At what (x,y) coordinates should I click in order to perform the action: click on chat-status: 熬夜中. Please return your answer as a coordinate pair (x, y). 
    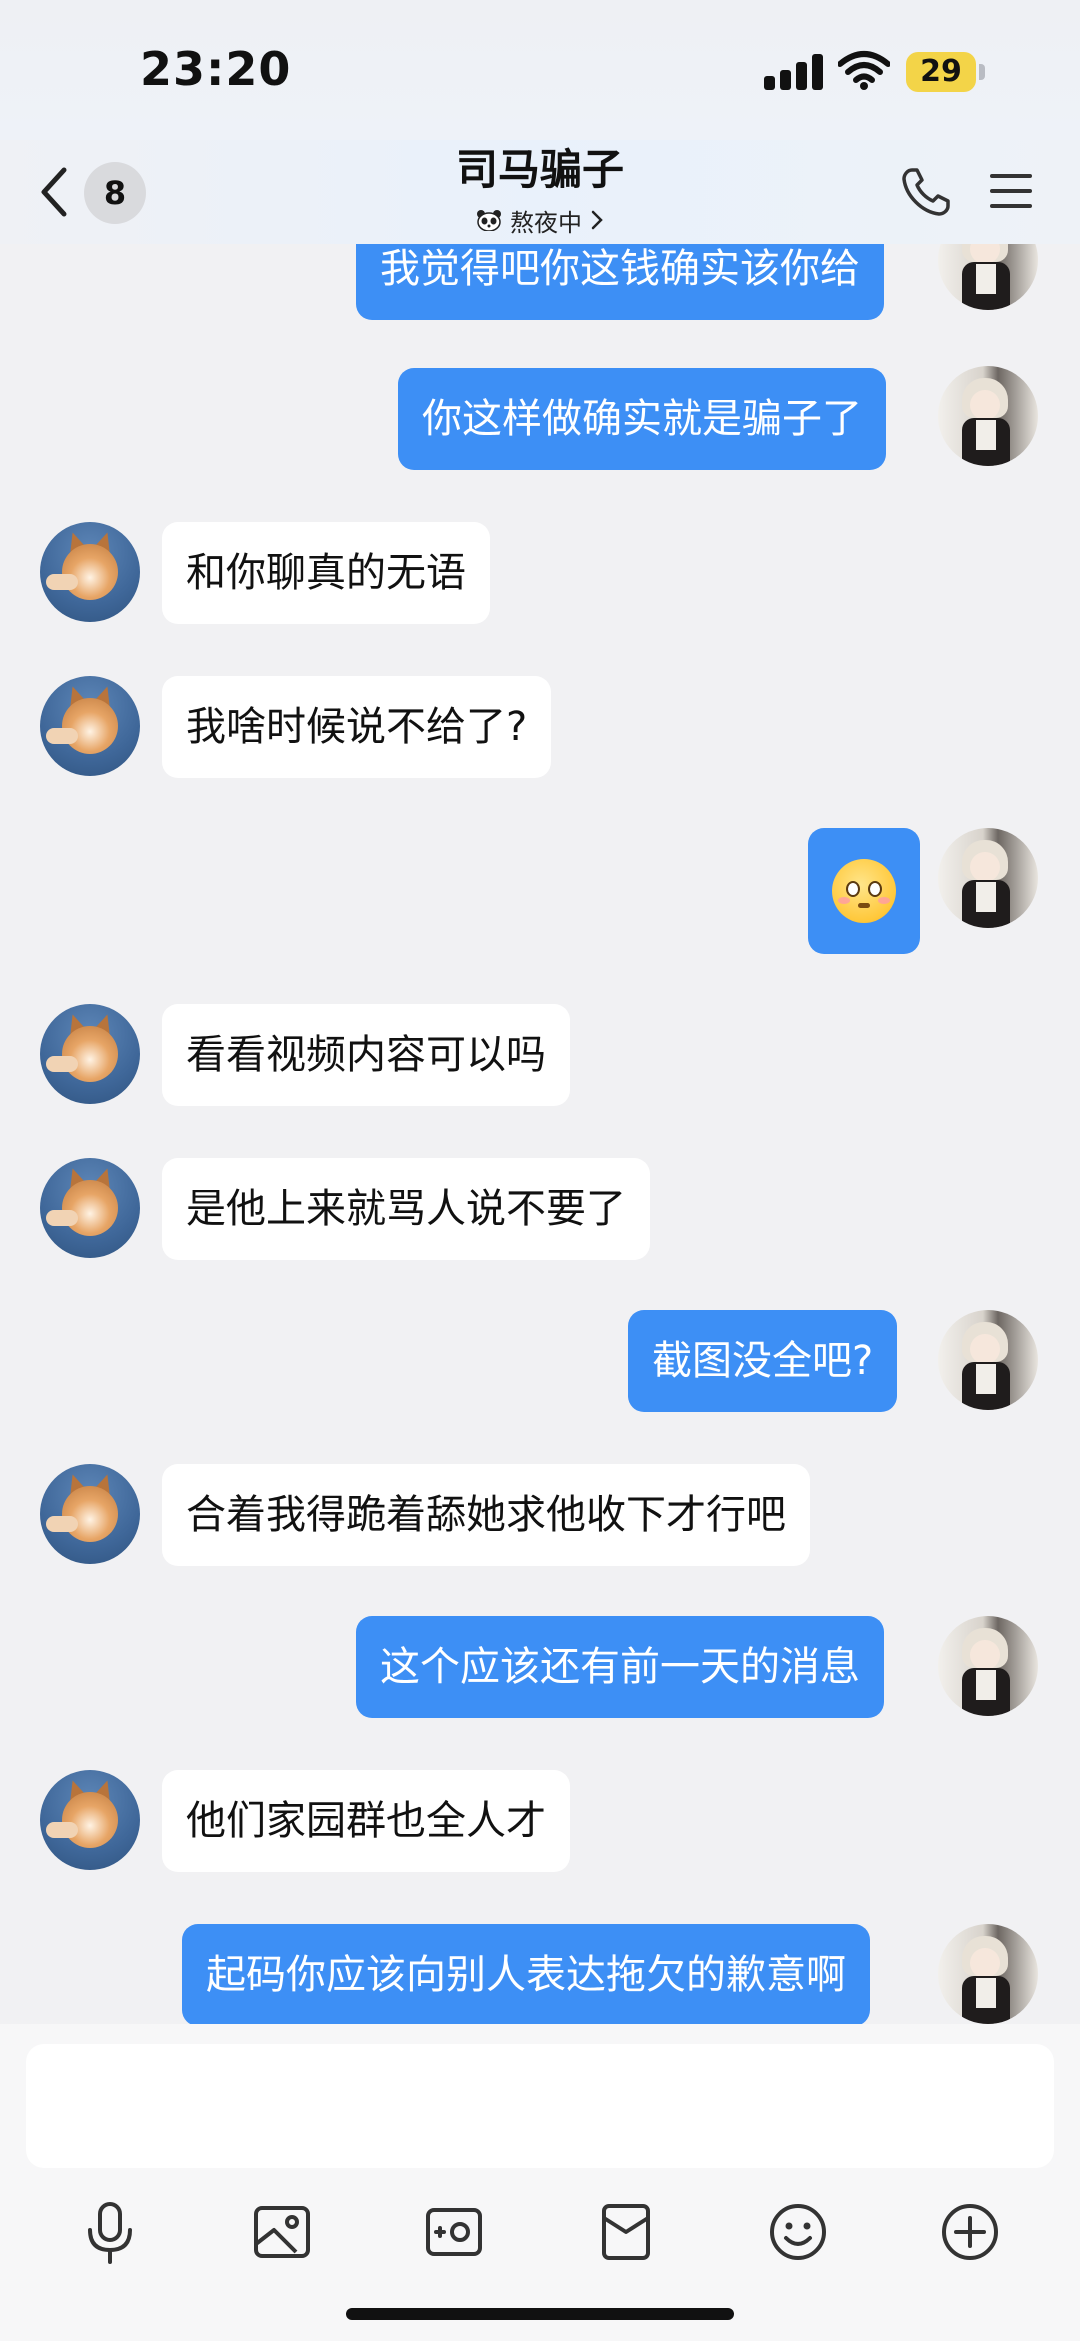
    Looking at the image, I should click on (540, 220).